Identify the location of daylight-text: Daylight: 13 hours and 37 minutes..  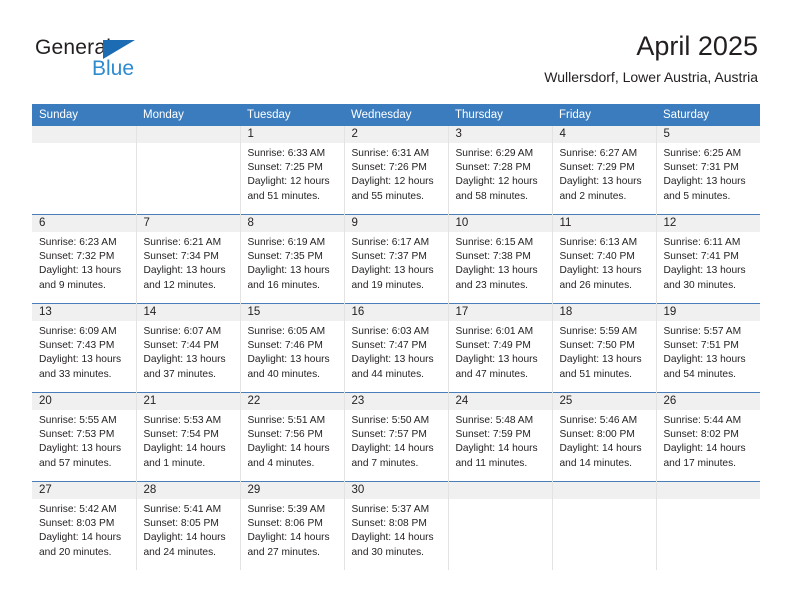
(184, 367).